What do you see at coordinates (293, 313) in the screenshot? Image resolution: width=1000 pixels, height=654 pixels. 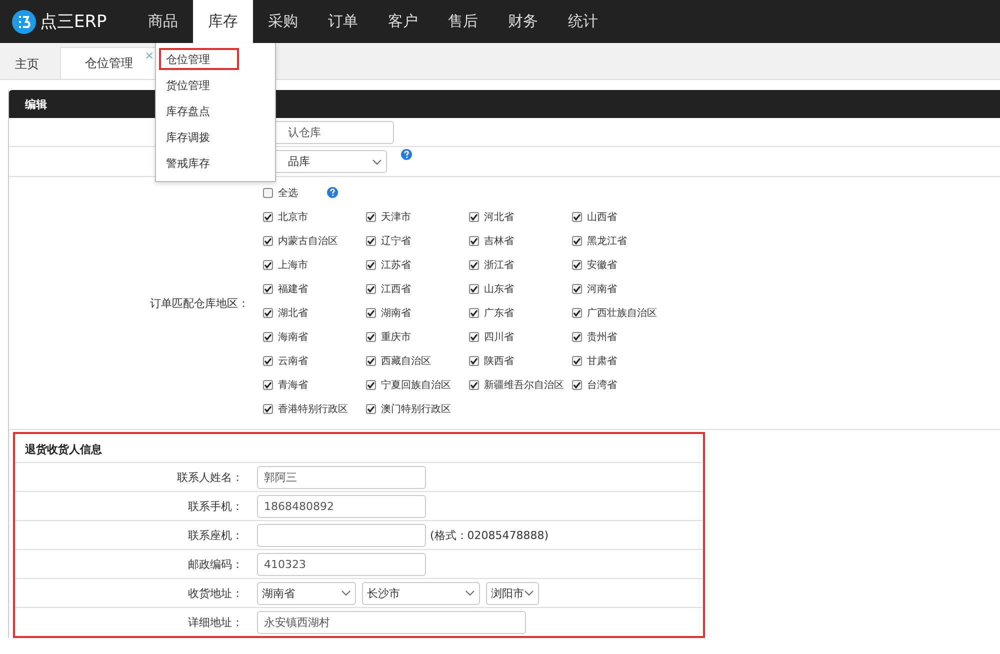 I see `checkbox-label: 湖北省` at bounding box center [293, 313].